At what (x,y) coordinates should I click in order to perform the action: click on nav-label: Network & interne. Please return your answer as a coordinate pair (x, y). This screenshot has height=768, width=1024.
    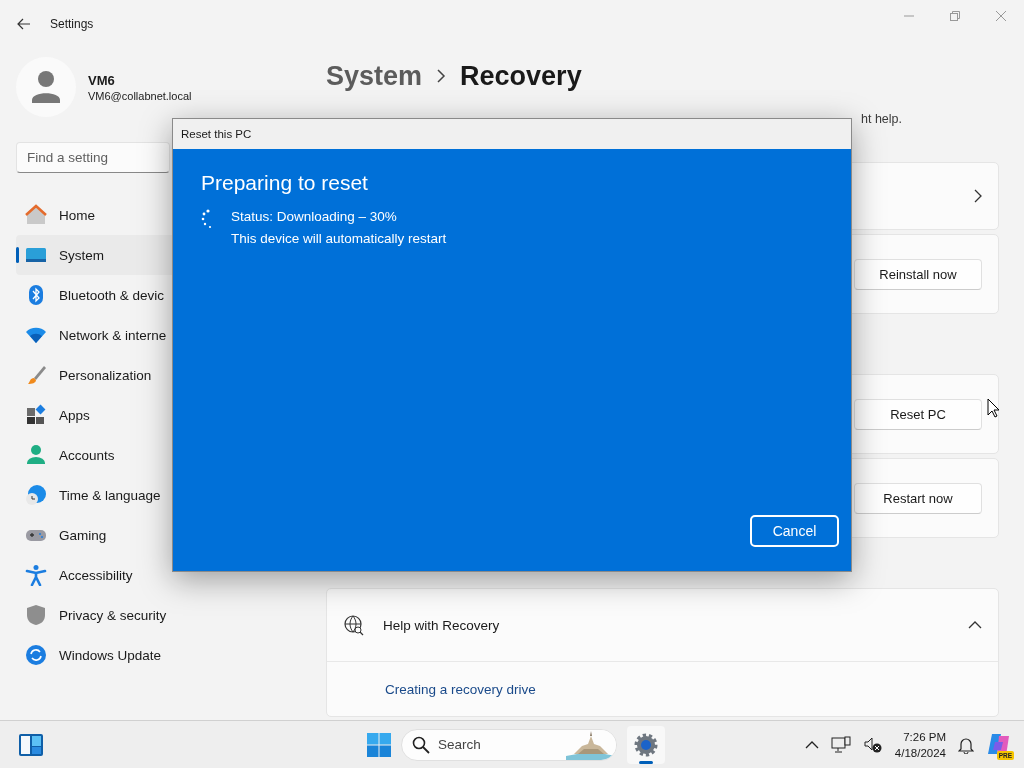
    Looking at the image, I should click on (113, 335).